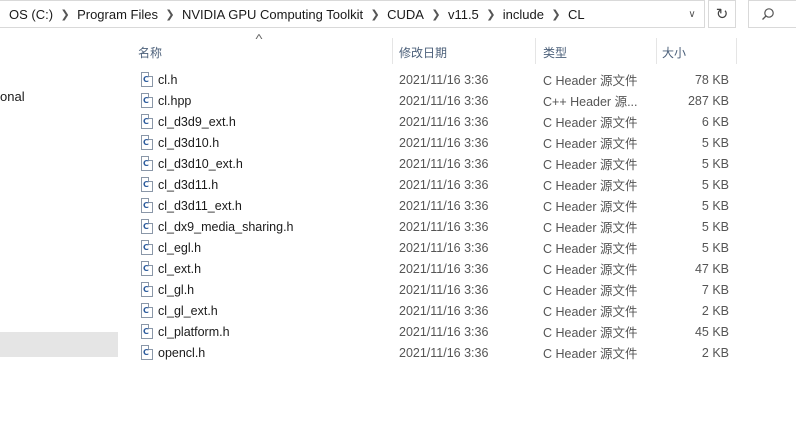 This screenshot has height=432, width=796. I want to click on column-header-name: 名称, so click(264, 52).